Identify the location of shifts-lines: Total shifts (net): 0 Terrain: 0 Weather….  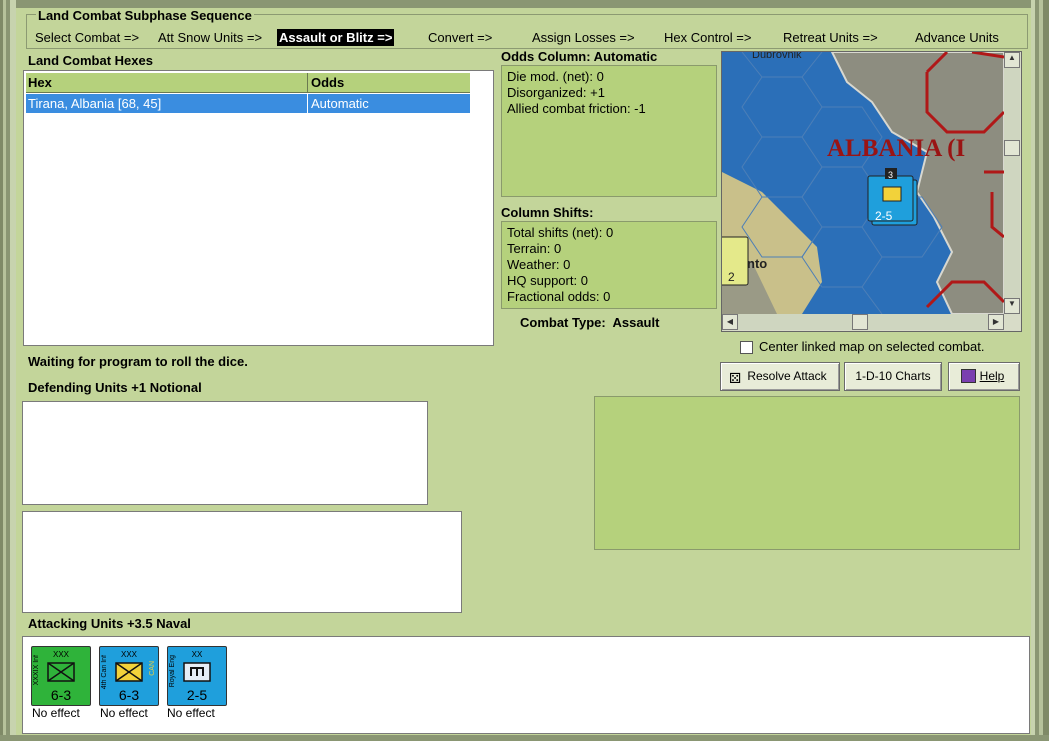
(560, 265).